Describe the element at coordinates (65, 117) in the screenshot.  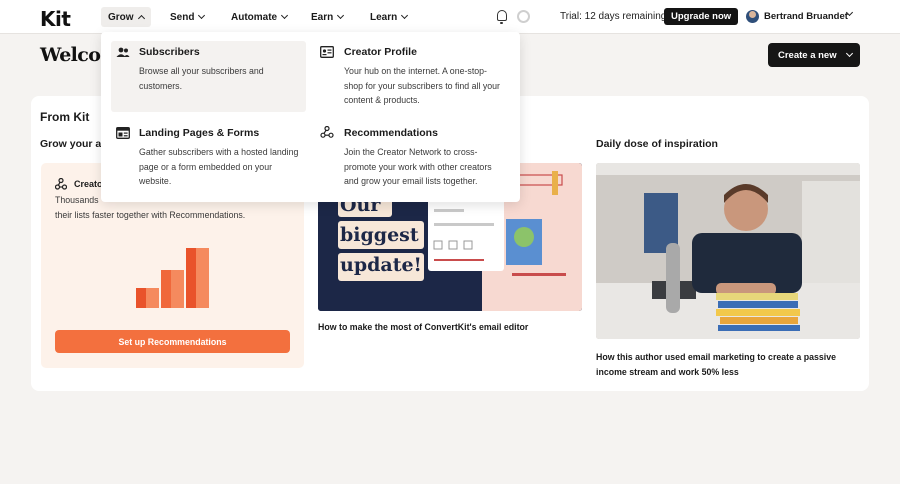
I see `section-title: From Kit` at that location.